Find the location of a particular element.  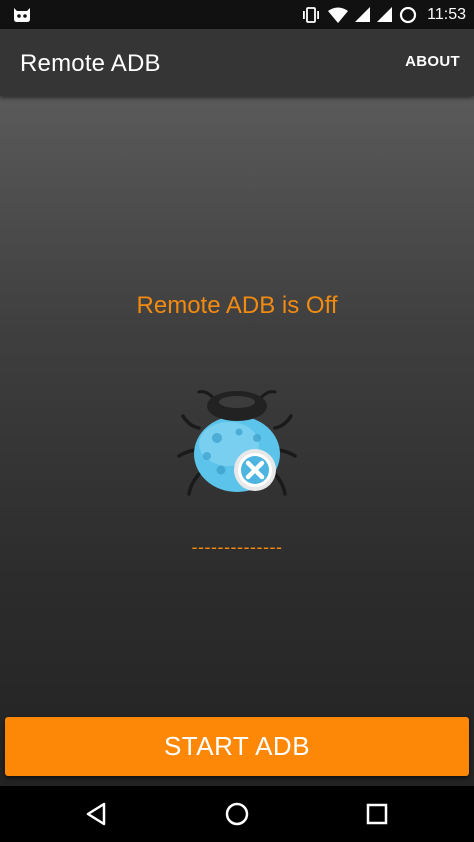

home-icon is located at coordinates (237, 814).